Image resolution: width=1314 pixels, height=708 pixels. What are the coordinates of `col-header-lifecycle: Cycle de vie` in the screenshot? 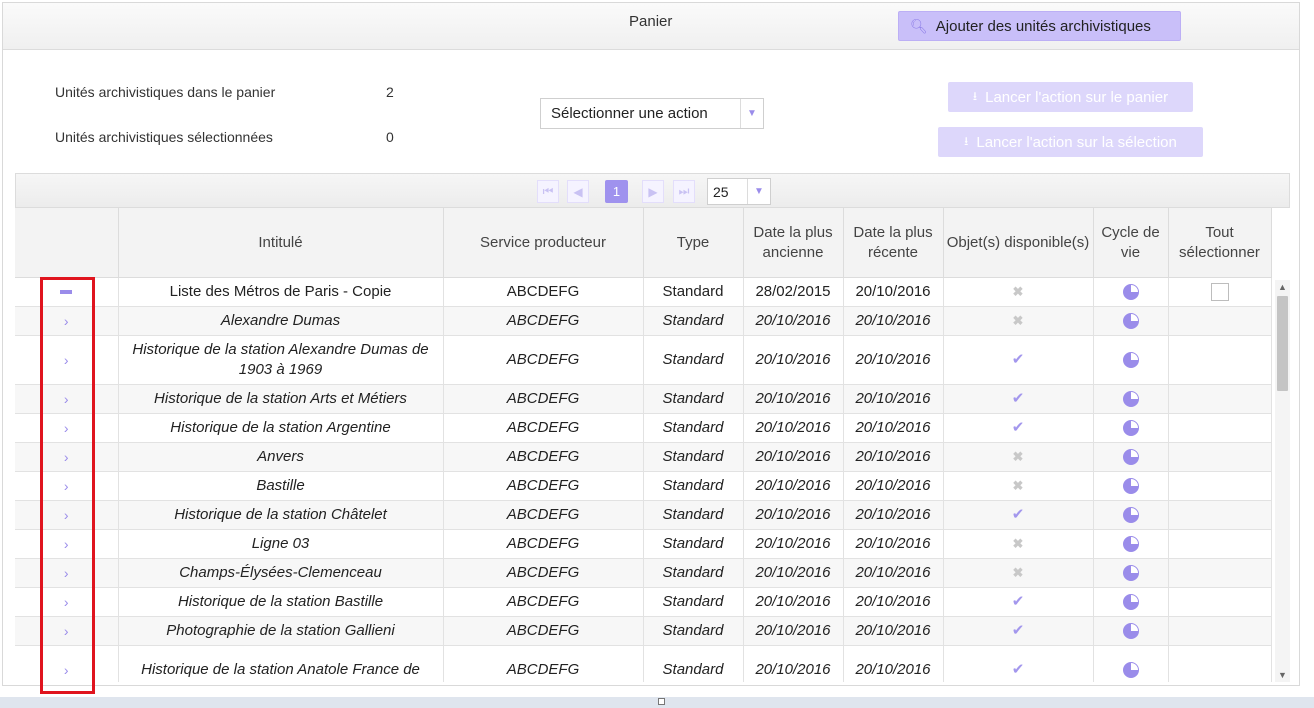 It's located at (1131, 243).